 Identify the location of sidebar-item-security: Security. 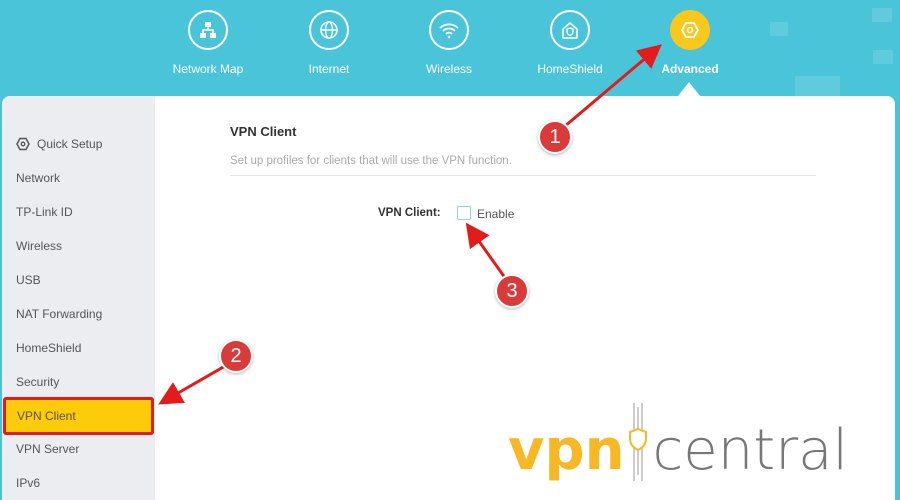
(78, 382).